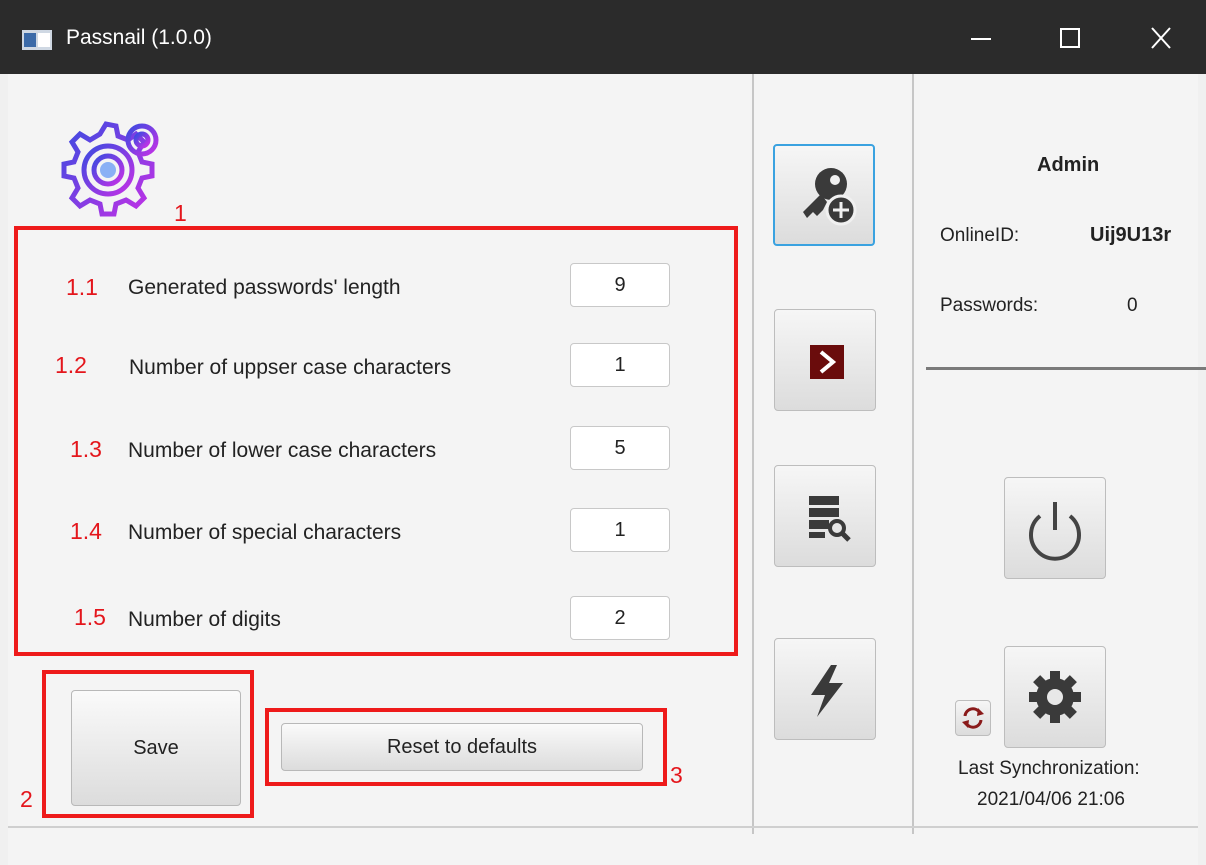  I want to click on gear-icon, so click(1055, 697).